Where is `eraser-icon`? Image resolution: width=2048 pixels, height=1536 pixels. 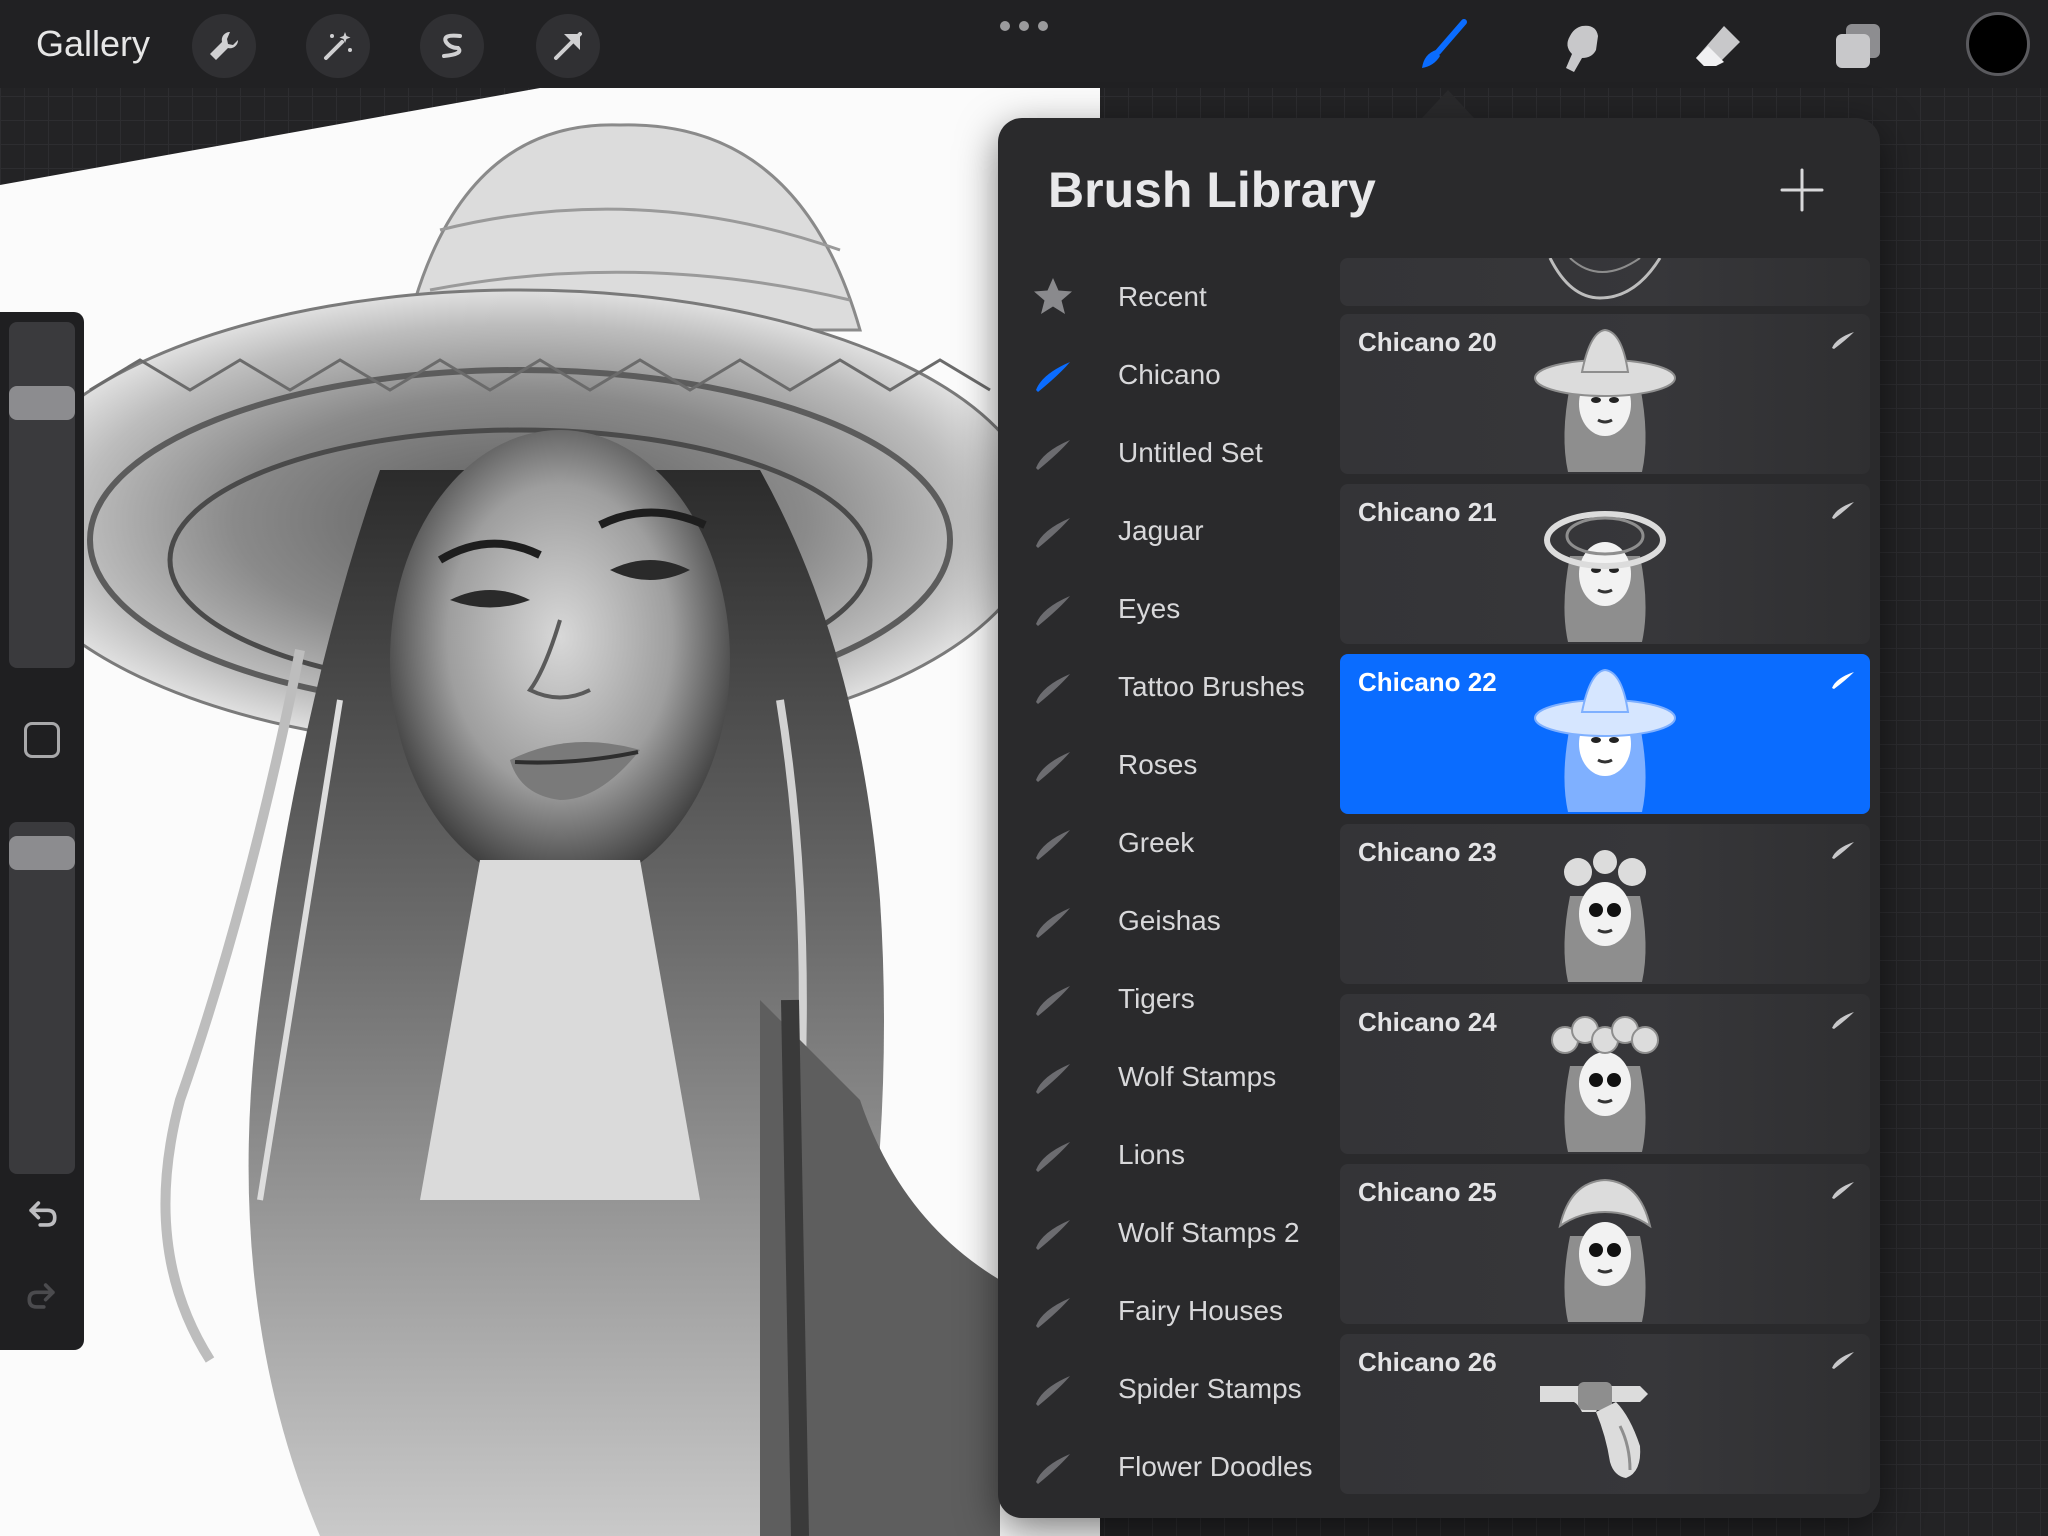
eraser-icon is located at coordinates (1718, 46).